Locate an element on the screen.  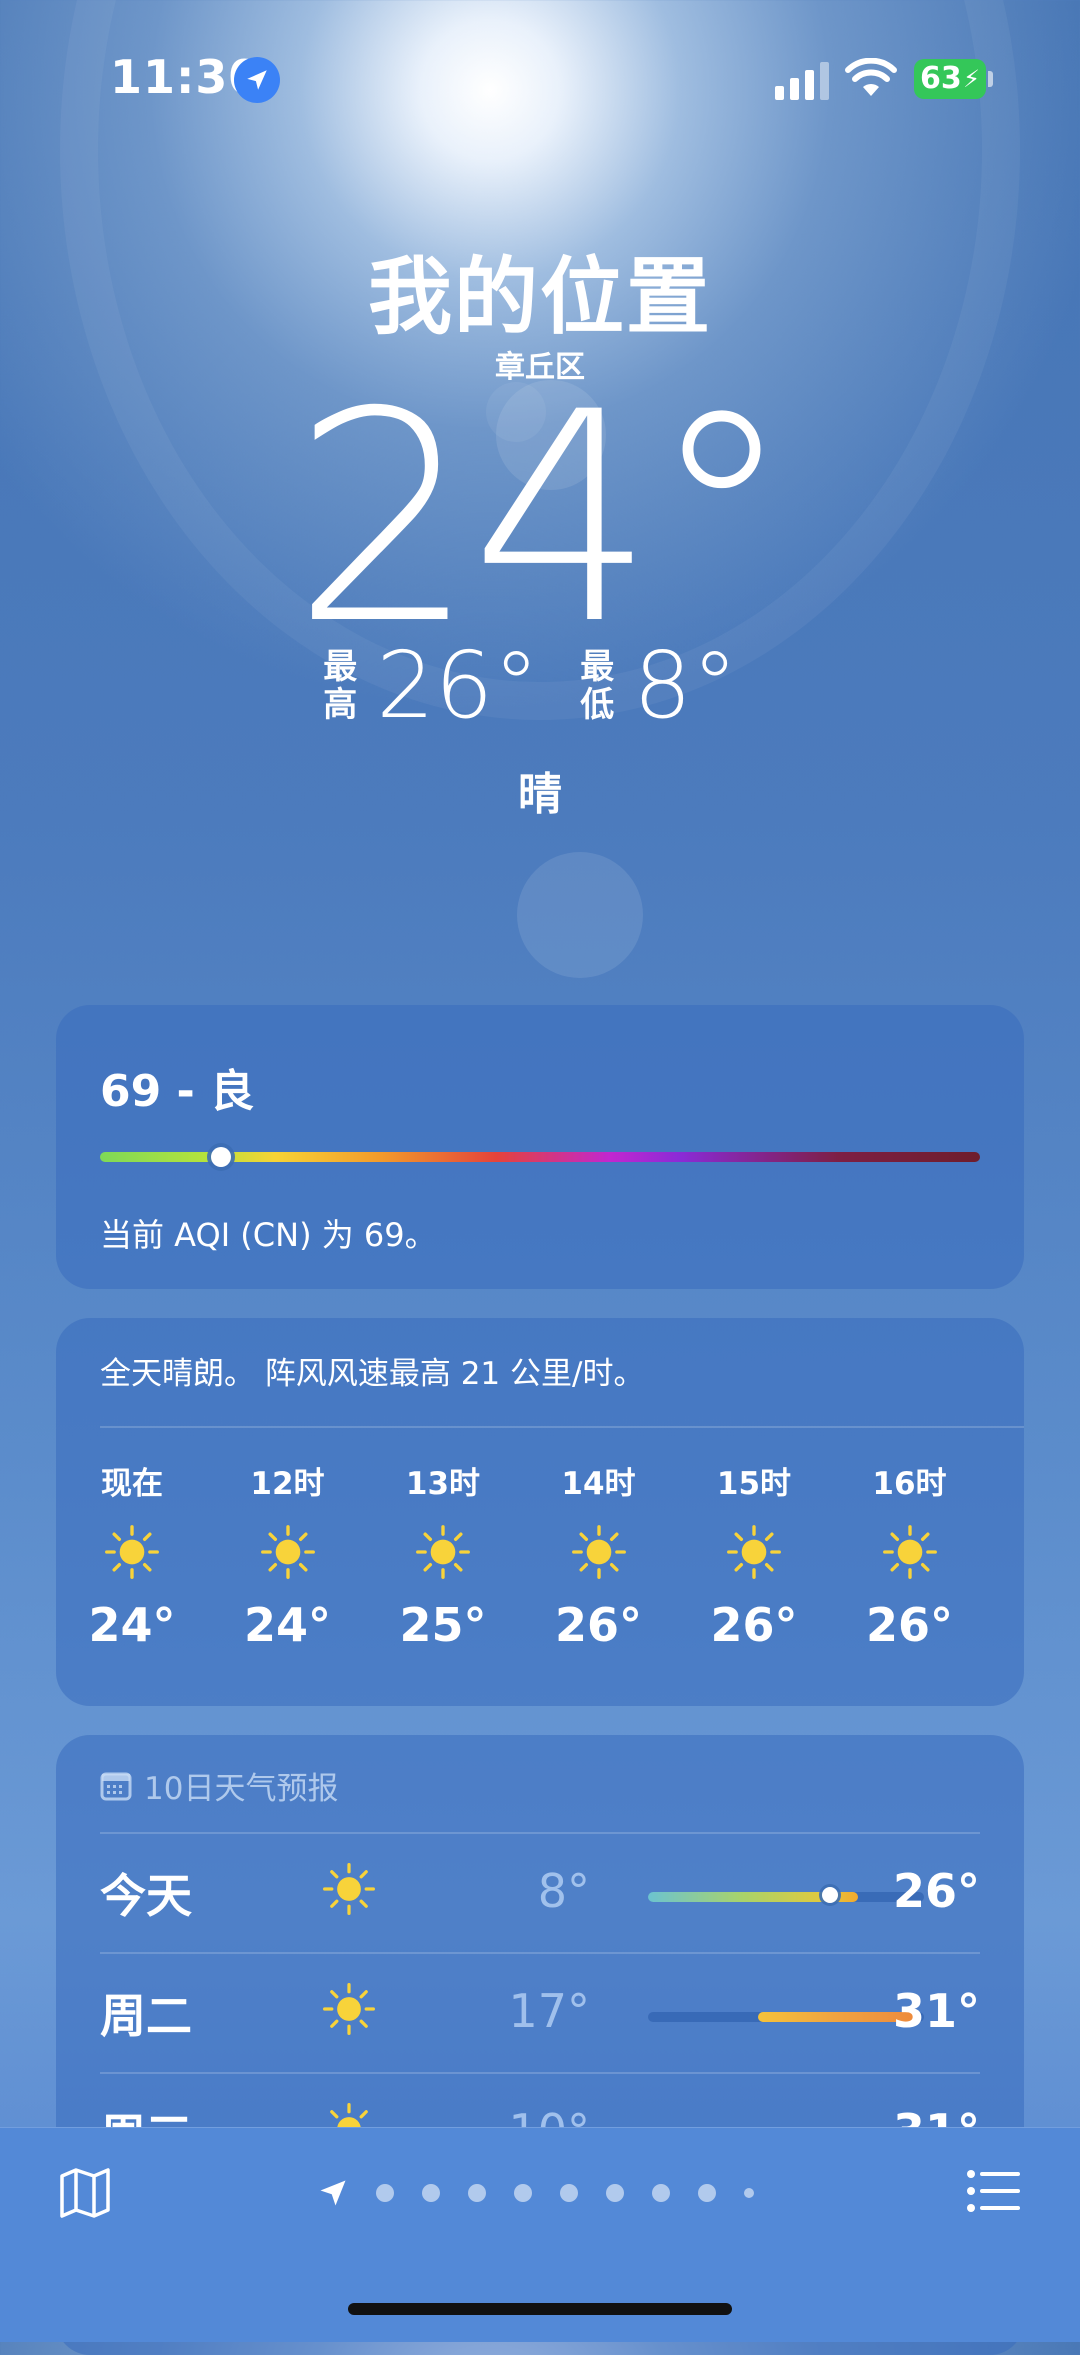
high-label: 最高 is located at coordinates (340, 686).